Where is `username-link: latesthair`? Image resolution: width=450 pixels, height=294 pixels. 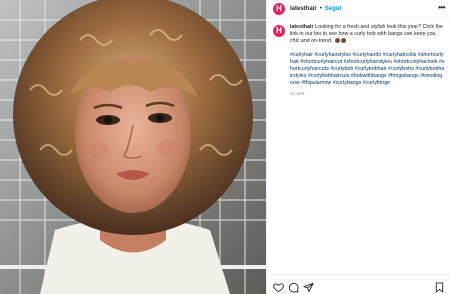 username-link: latesthair is located at coordinates (303, 9).